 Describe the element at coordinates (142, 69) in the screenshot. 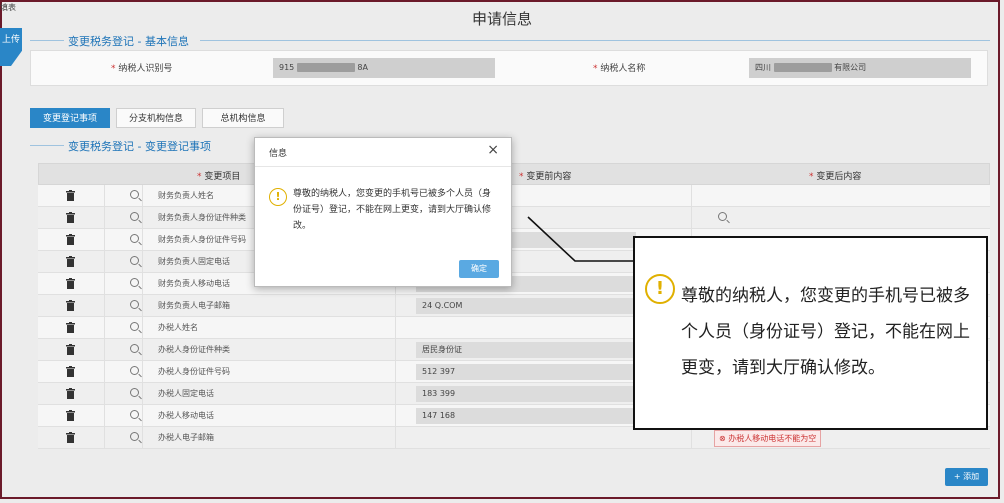

I see `taxpayer-id-label: * 纳税人识别号` at that location.